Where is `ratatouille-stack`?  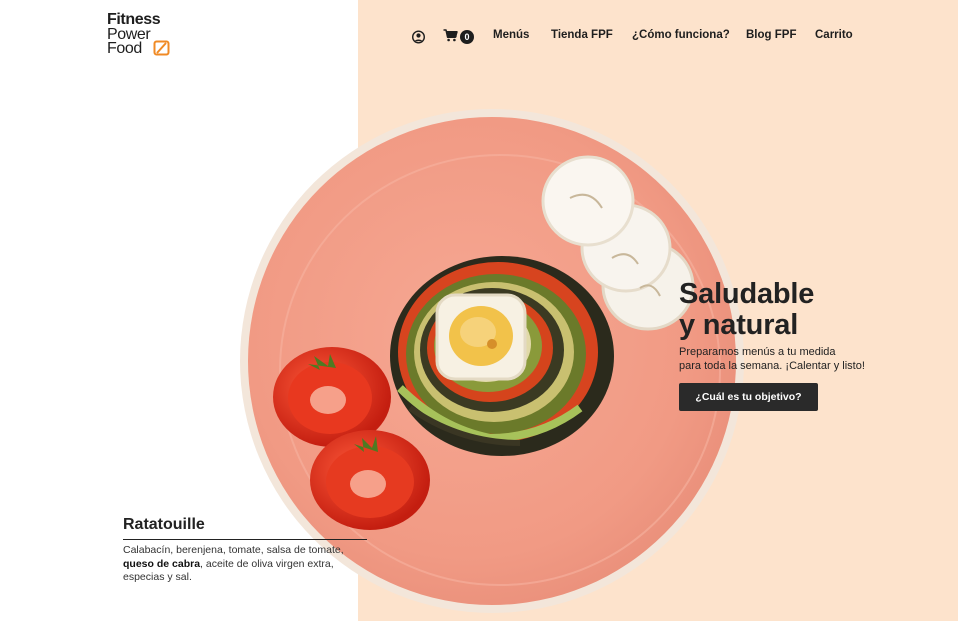 ratatouille-stack is located at coordinates (502, 356).